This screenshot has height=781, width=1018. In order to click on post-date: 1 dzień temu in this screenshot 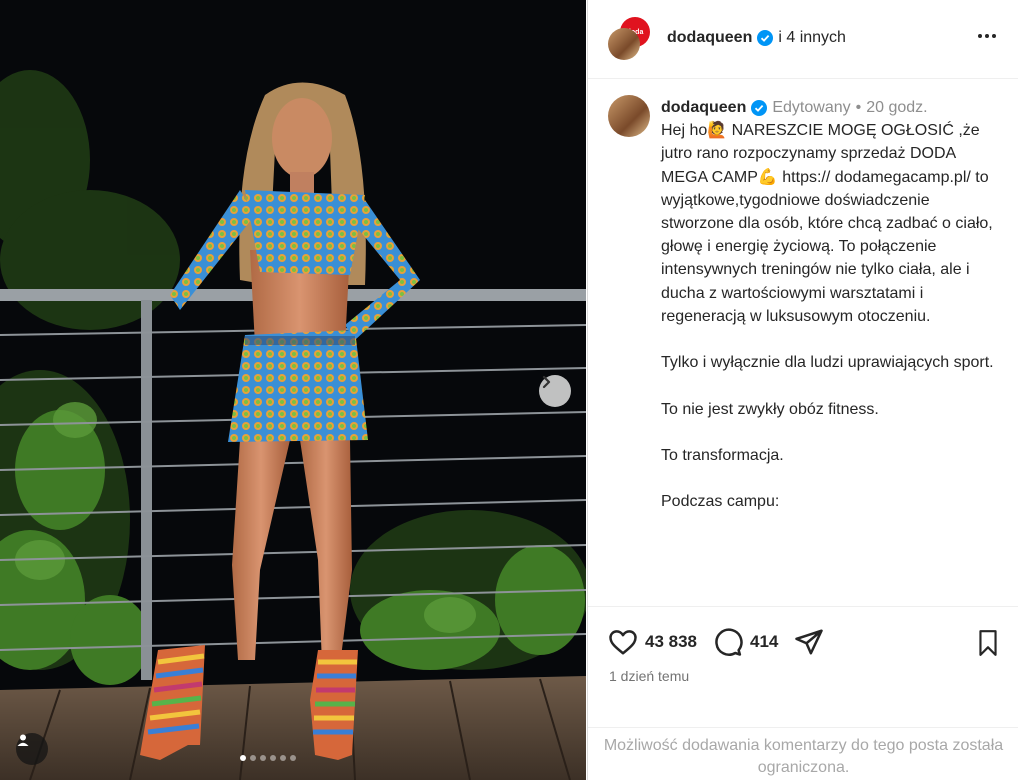, I will do `click(649, 676)`.